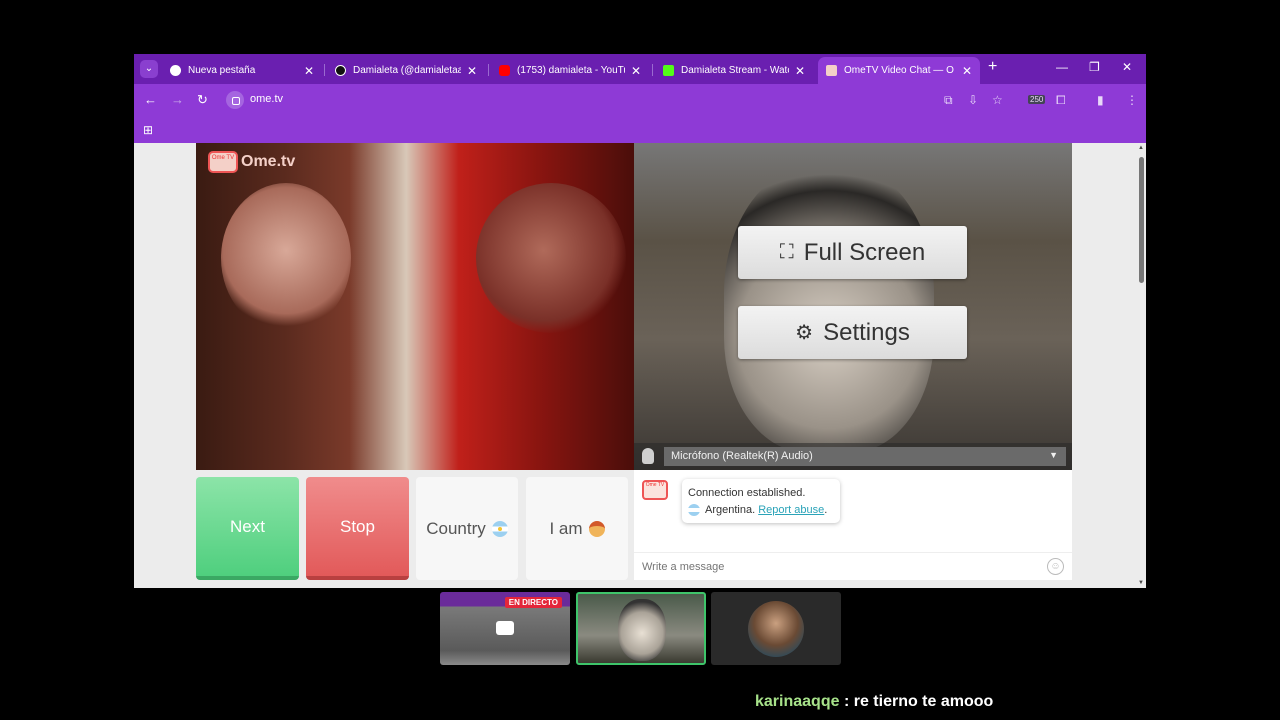 The width and height of the screenshot is (1280, 720). I want to click on tiktok-icon, so click(340, 70).